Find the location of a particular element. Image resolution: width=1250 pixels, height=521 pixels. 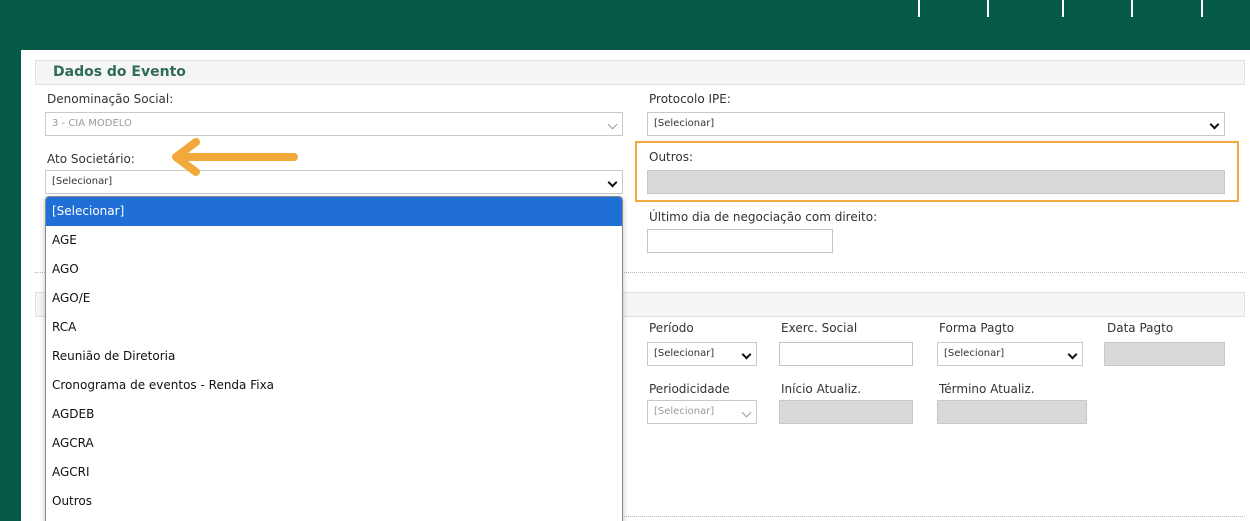

dropdown-option-agcri: AGCRI is located at coordinates (334, 472).